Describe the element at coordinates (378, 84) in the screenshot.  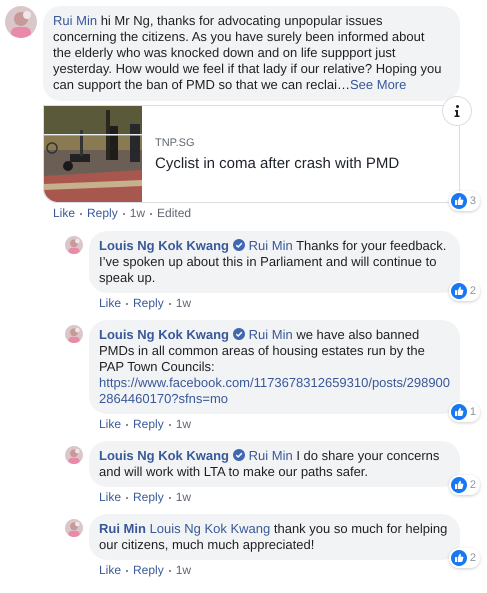
I see `see-more-link: See More` at that location.